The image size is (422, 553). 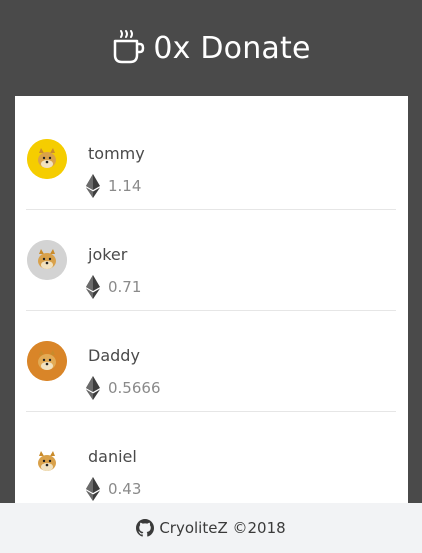 I want to click on github-icon, so click(x=145, y=528).